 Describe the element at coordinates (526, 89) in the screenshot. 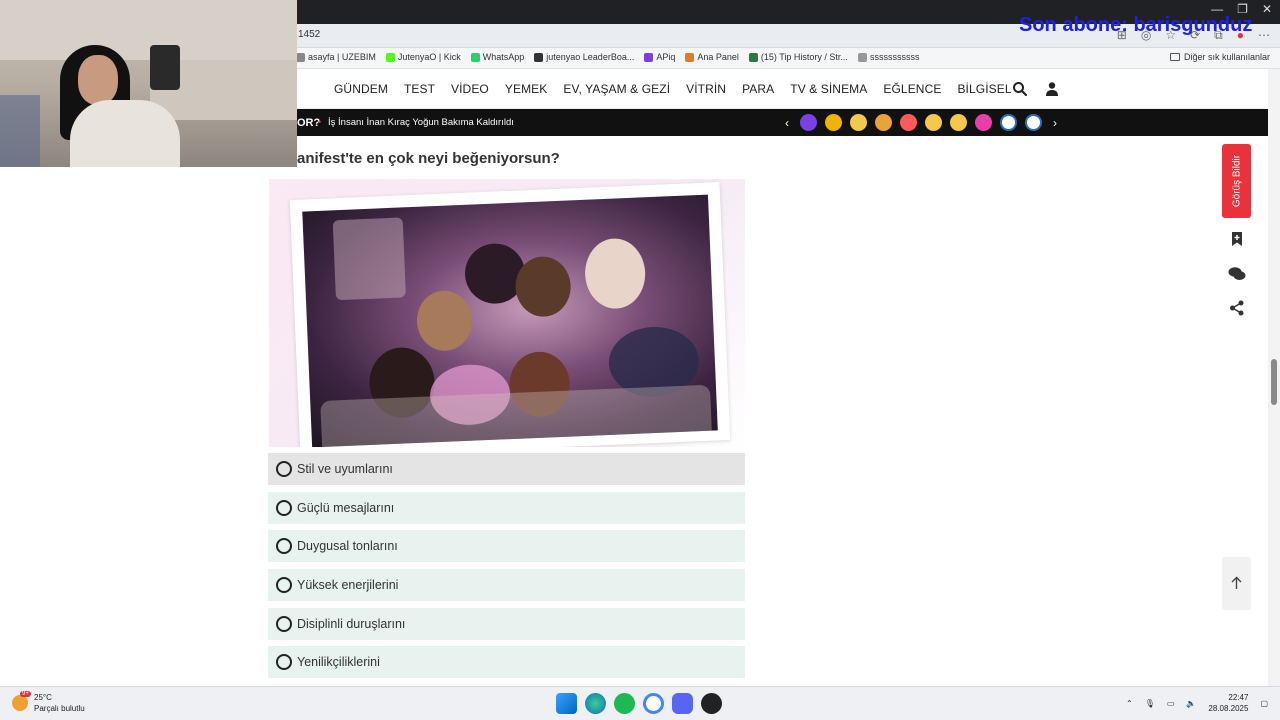

I see `nav-item: YEMEK` at that location.